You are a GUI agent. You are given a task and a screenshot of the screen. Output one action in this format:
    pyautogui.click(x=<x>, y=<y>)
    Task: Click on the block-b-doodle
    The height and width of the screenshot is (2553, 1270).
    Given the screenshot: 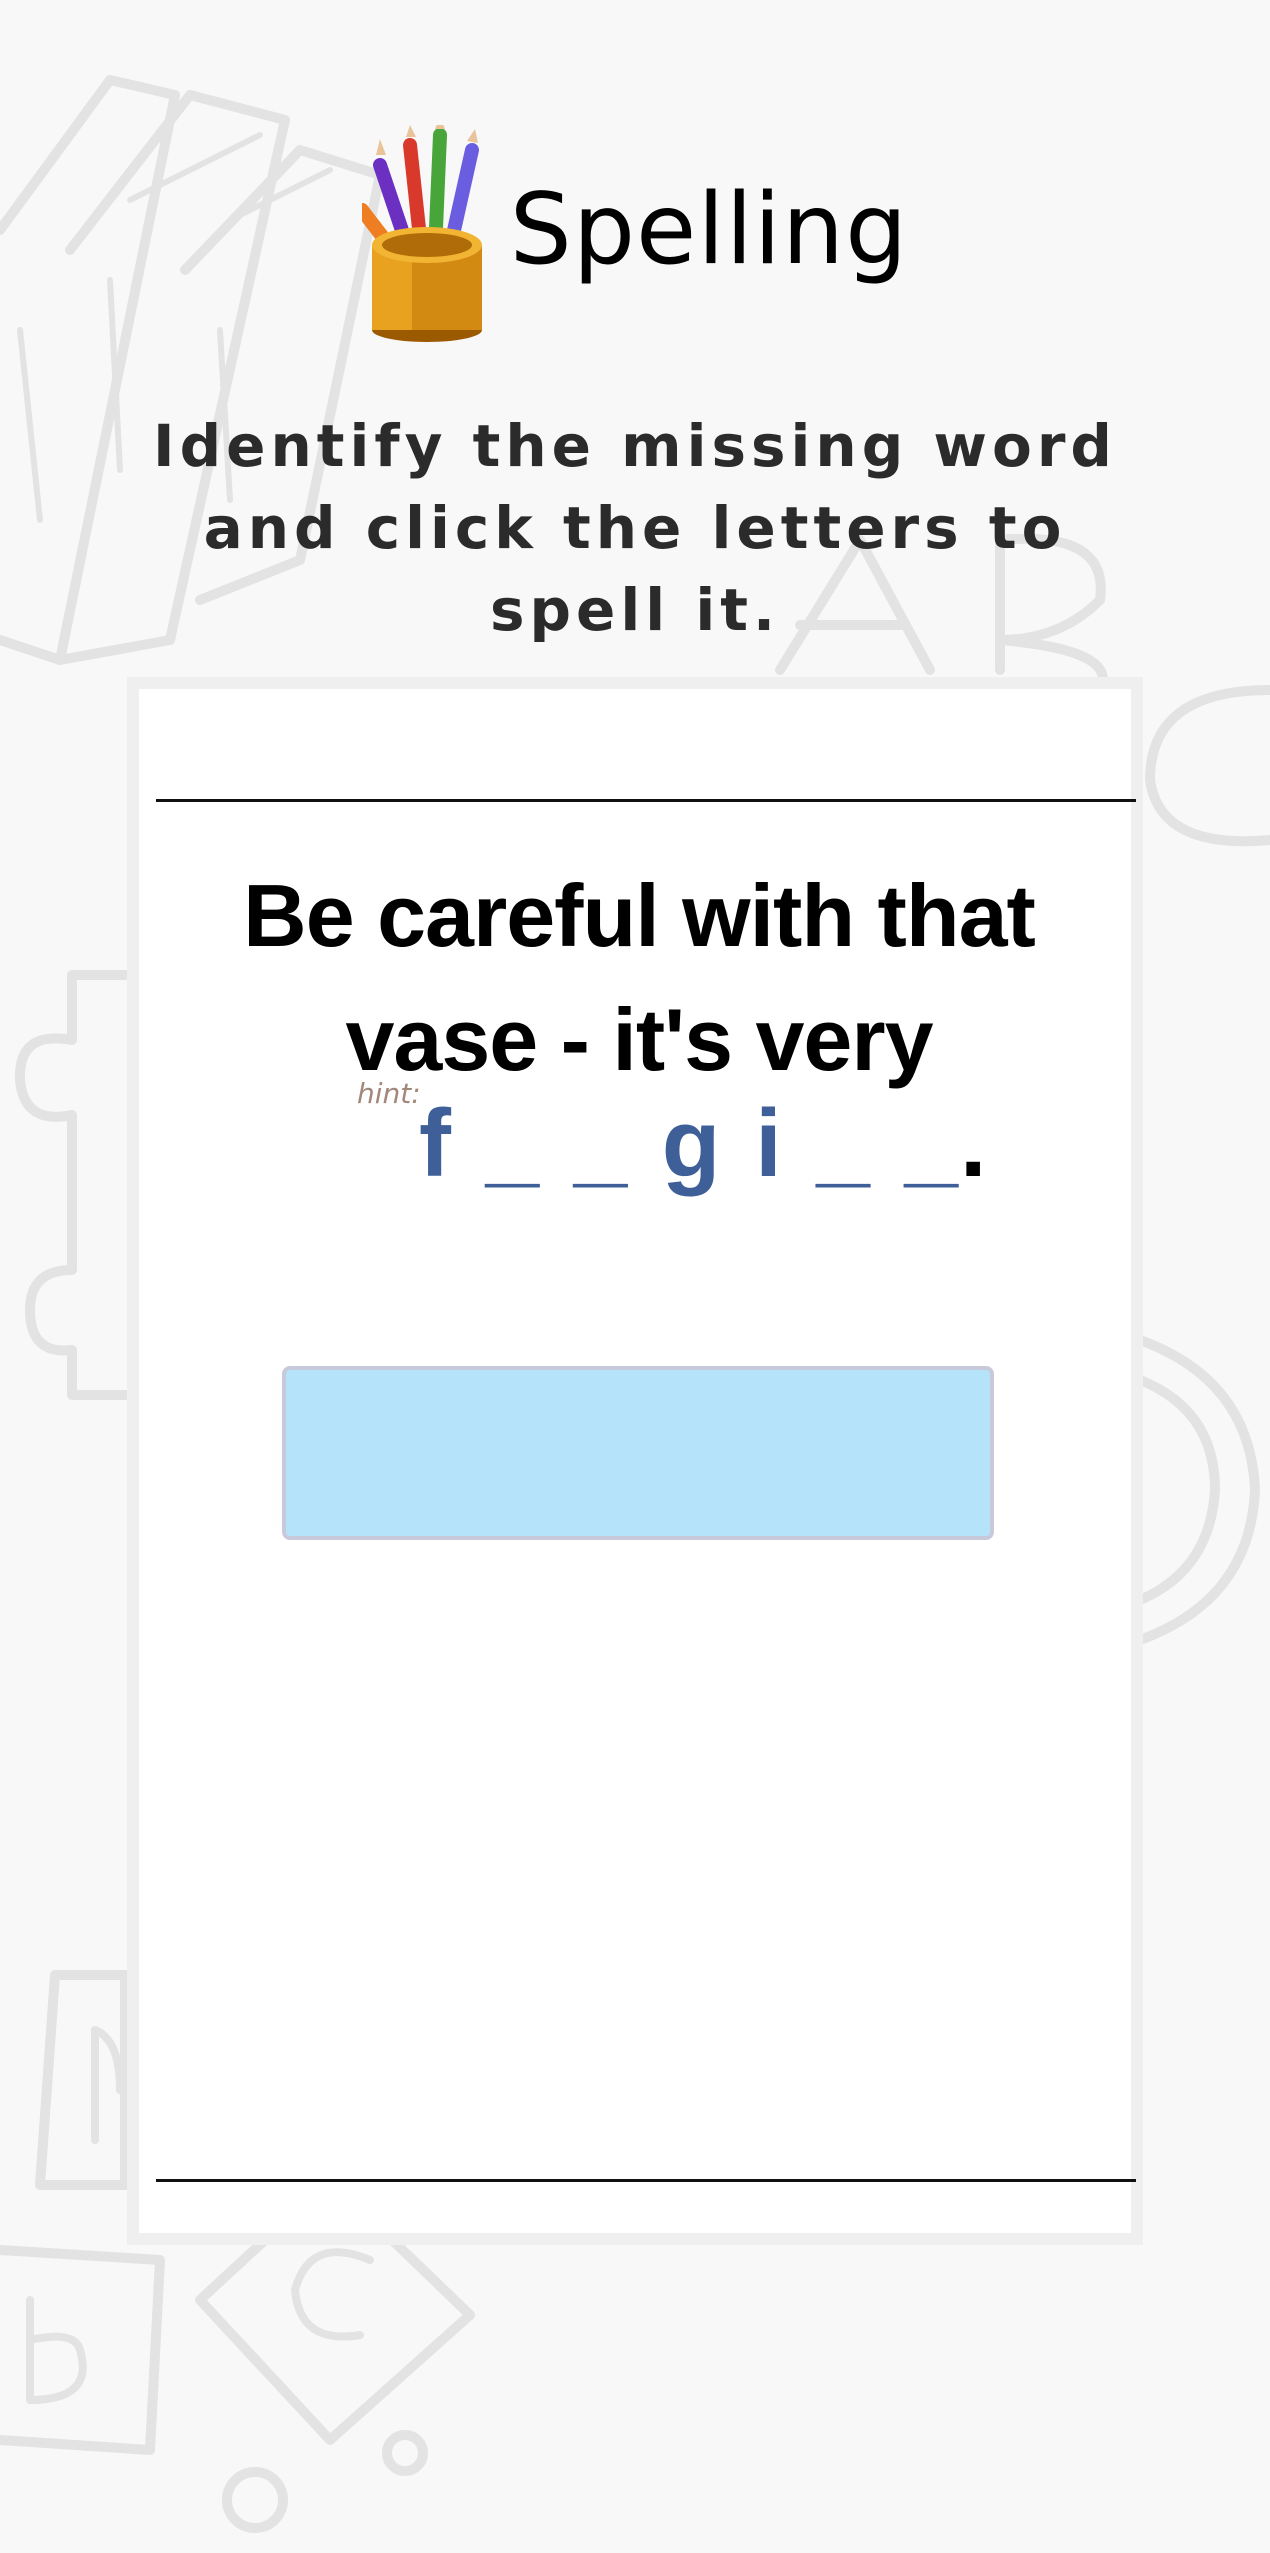 What is the action you would take?
    pyautogui.click(x=82, y=2350)
    